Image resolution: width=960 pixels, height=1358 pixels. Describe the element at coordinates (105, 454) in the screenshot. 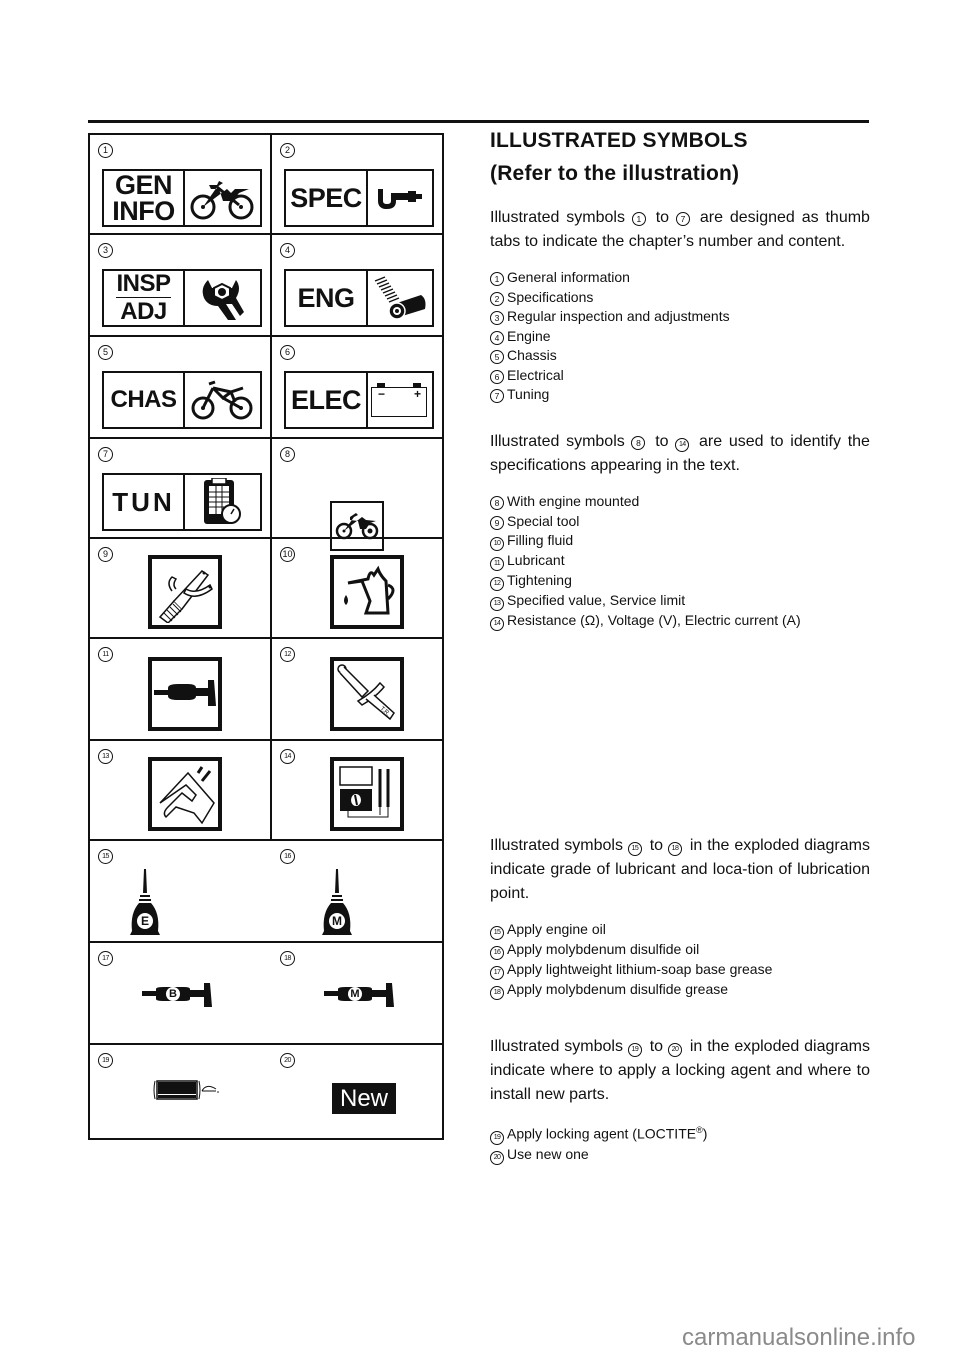

I see `symbol-number: 7` at that location.